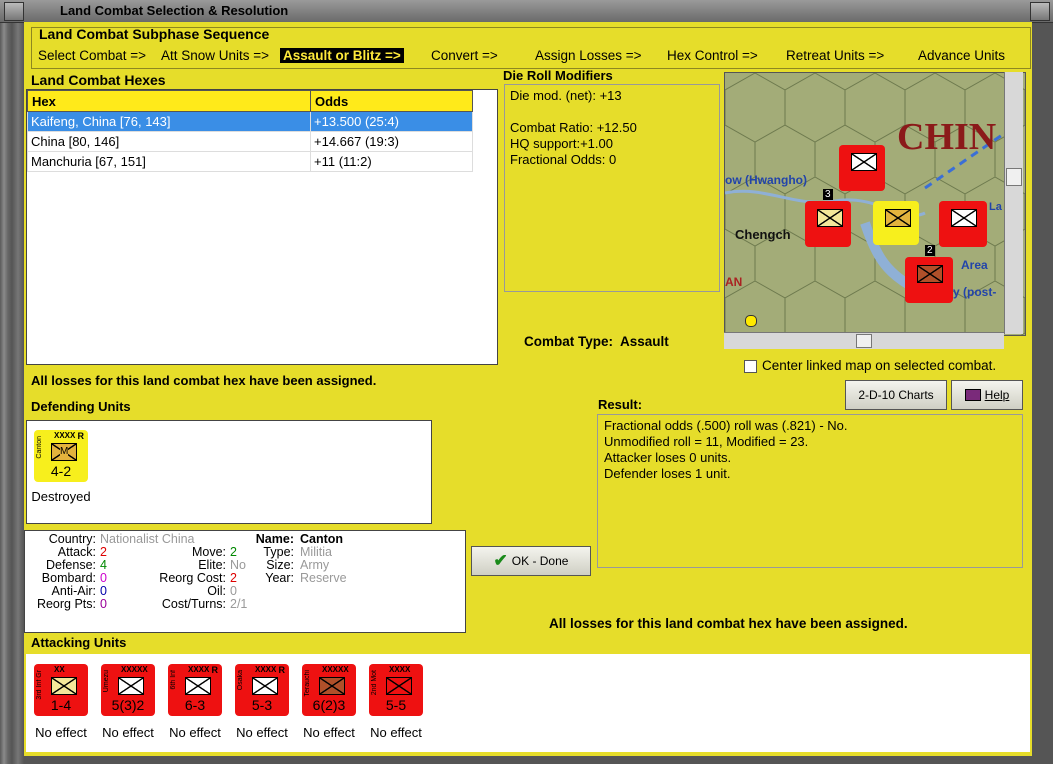 This screenshot has width=1053, height=764. Describe the element at coordinates (1040, 11) in the screenshot. I see `close-icon` at that location.